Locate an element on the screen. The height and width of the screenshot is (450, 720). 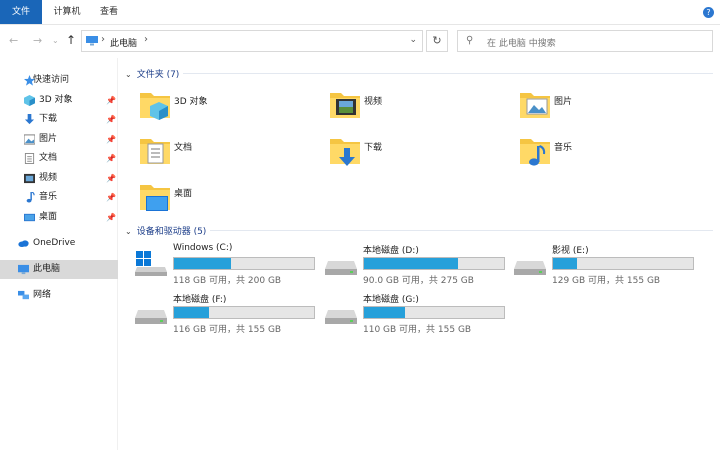
sidebar-item-desktop: 桌面 📌 is located at coordinates (59, 217).